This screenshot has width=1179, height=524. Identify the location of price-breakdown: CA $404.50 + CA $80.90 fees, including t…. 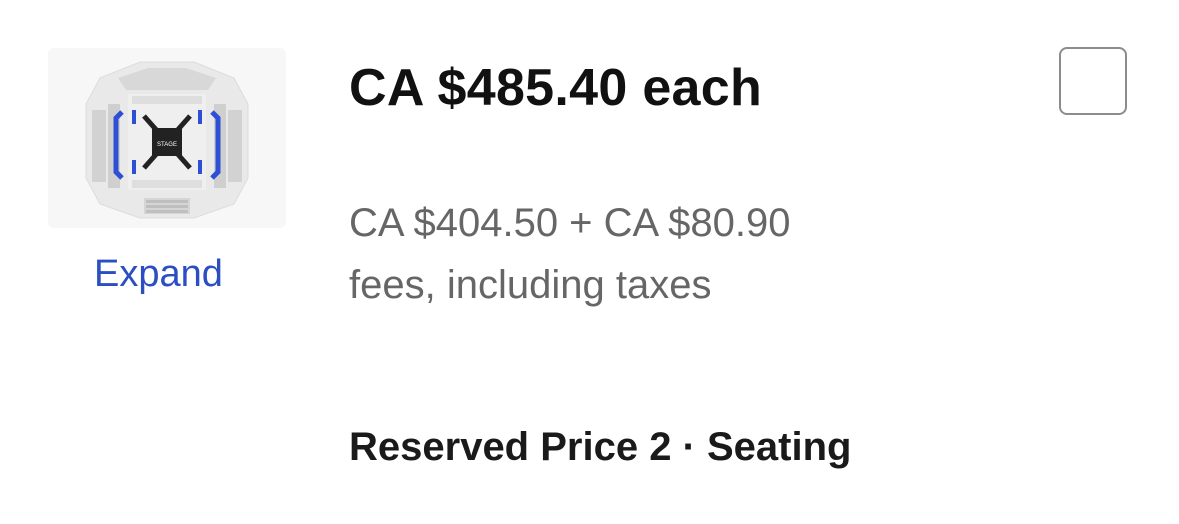
(659, 254).